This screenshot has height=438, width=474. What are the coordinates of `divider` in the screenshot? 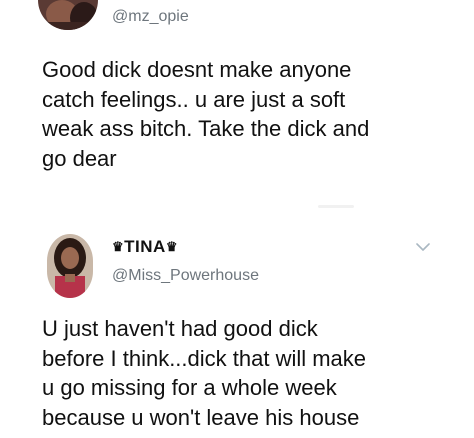 It's located at (336, 206).